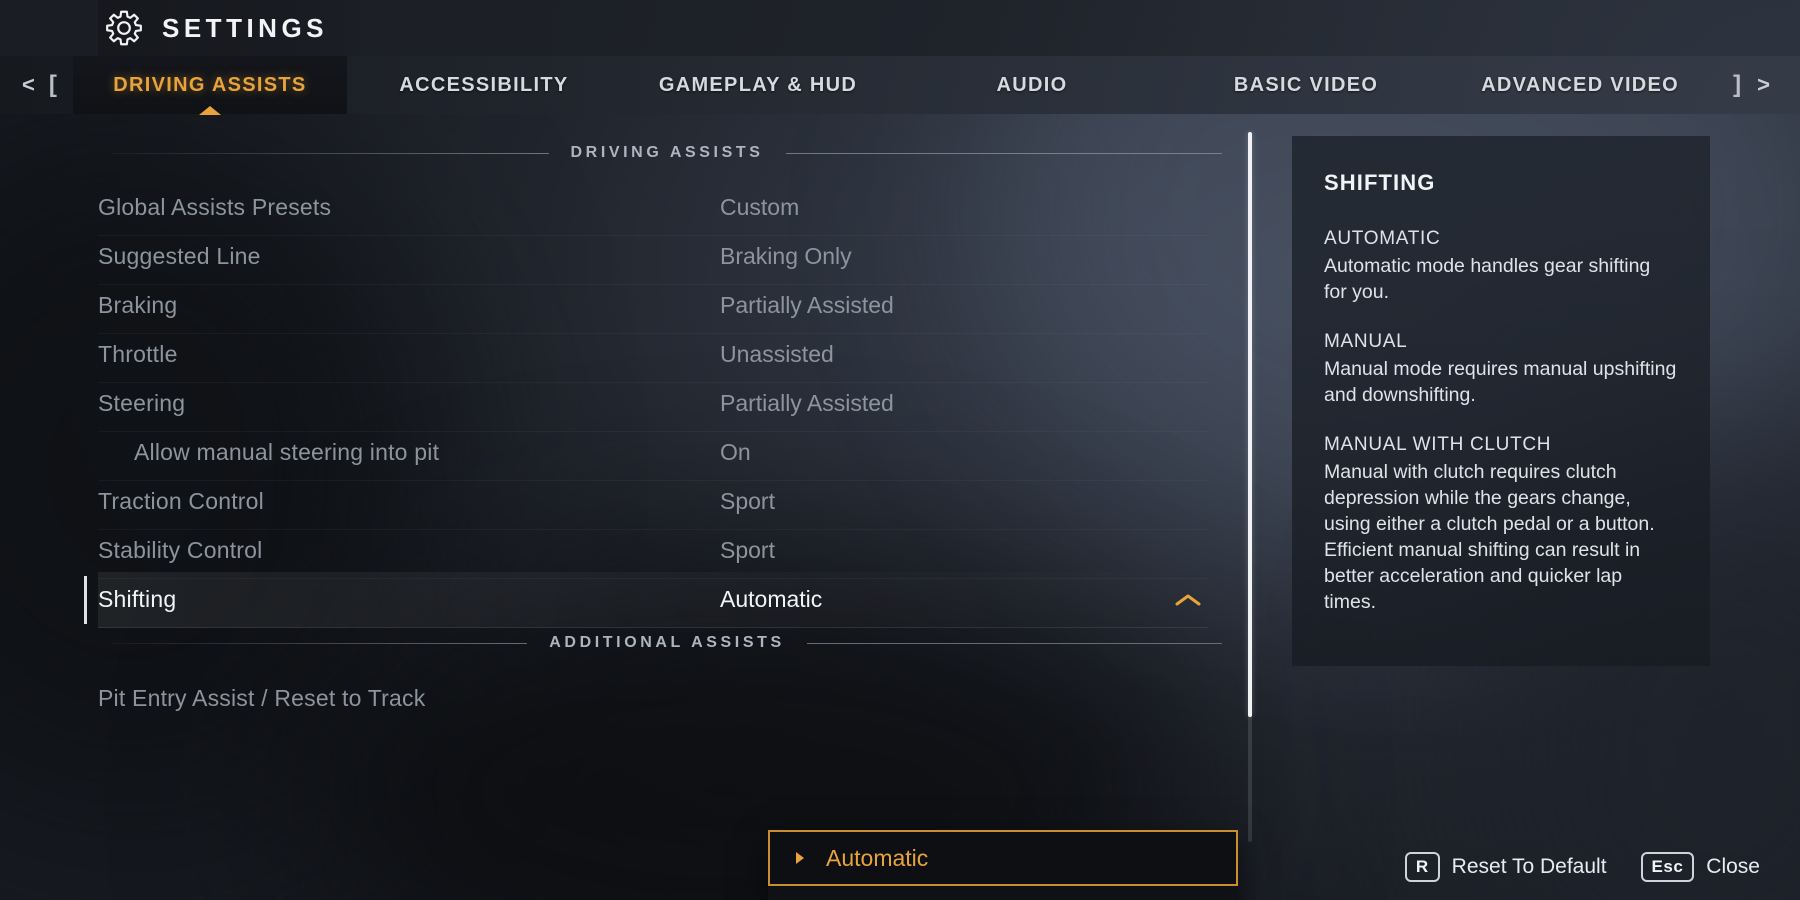  What do you see at coordinates (653, 502) in the screenshot?
I see `setting-row-traction-control: Traction Control Sport` at bounding box center [653, 502].